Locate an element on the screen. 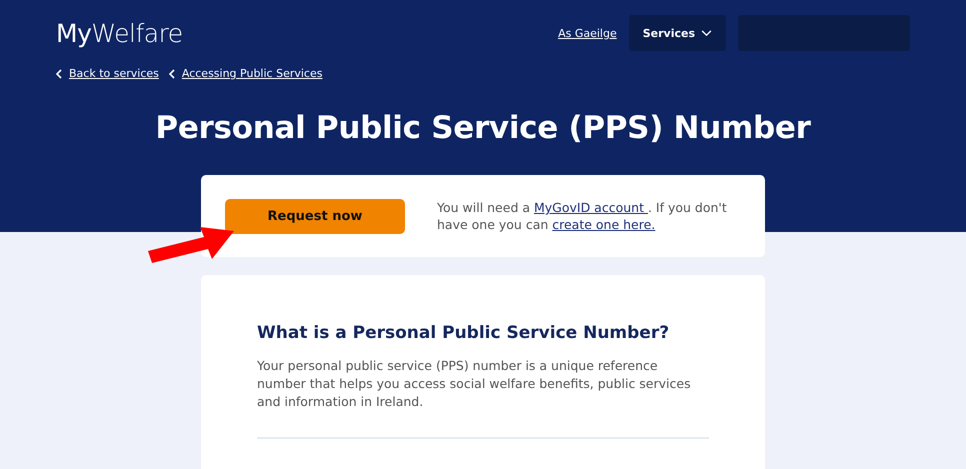 Image resolution: width=966 pixels, height=469 pixels. page-title: Personal Public Service (PPS) Number is located at coordinates (483, 128).